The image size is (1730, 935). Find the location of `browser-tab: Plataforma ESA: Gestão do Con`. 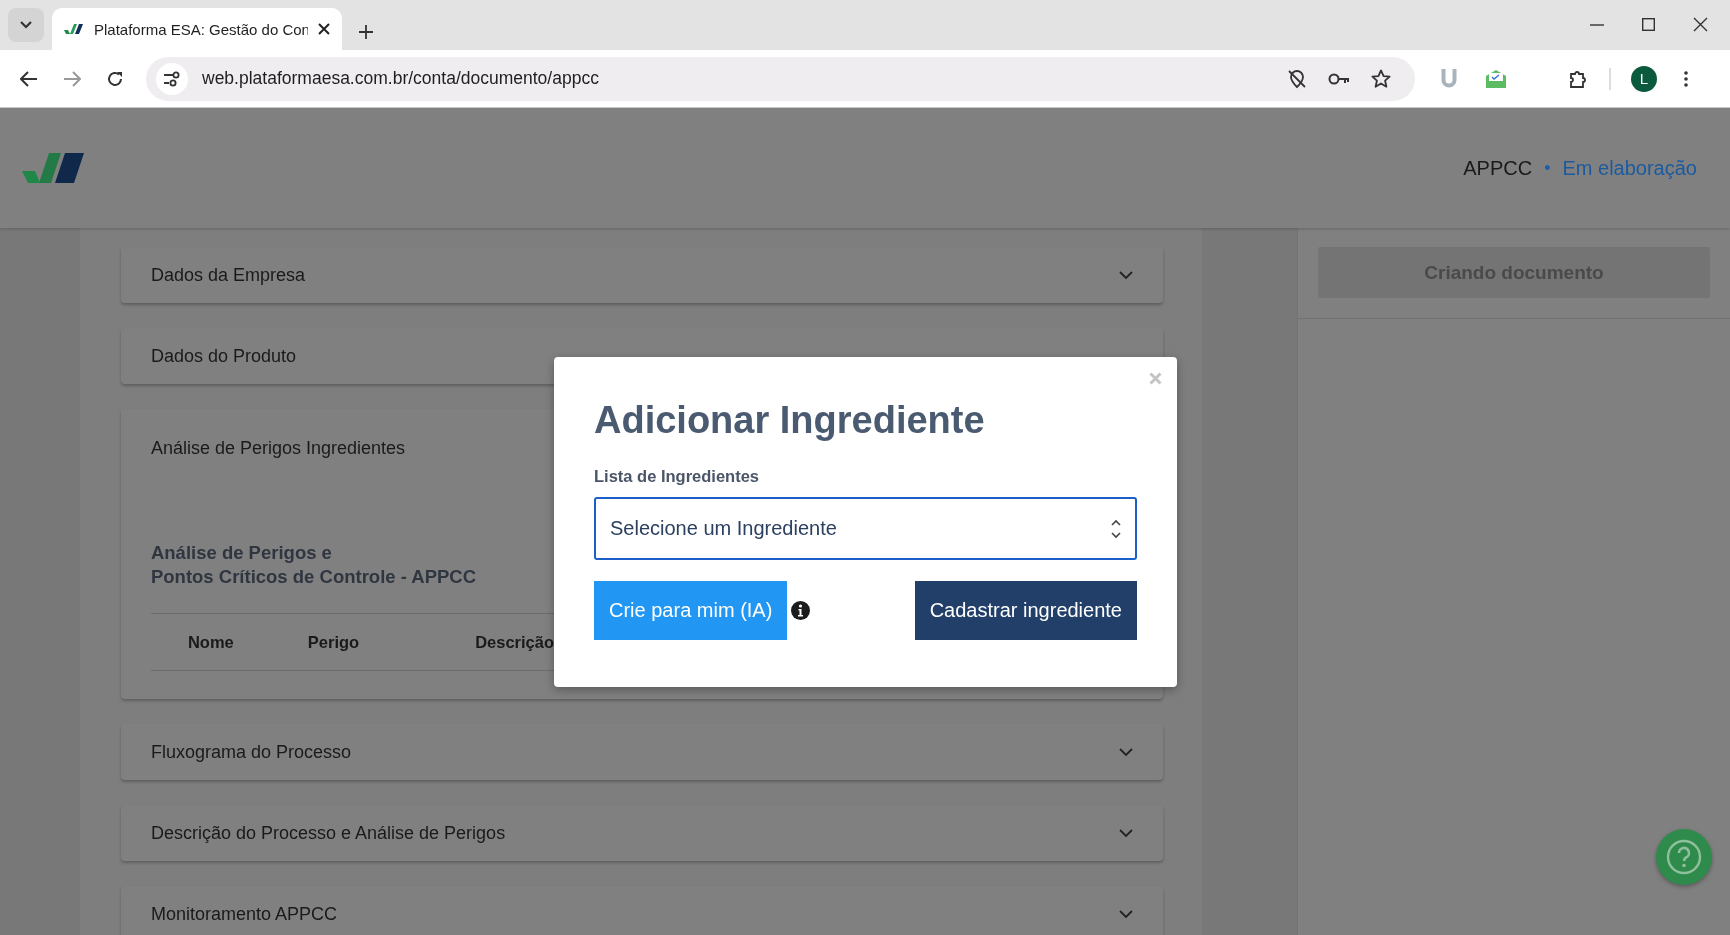

browser-tab: Plataforma ESA: Gestão do Con is located at coordinates (197, 29).